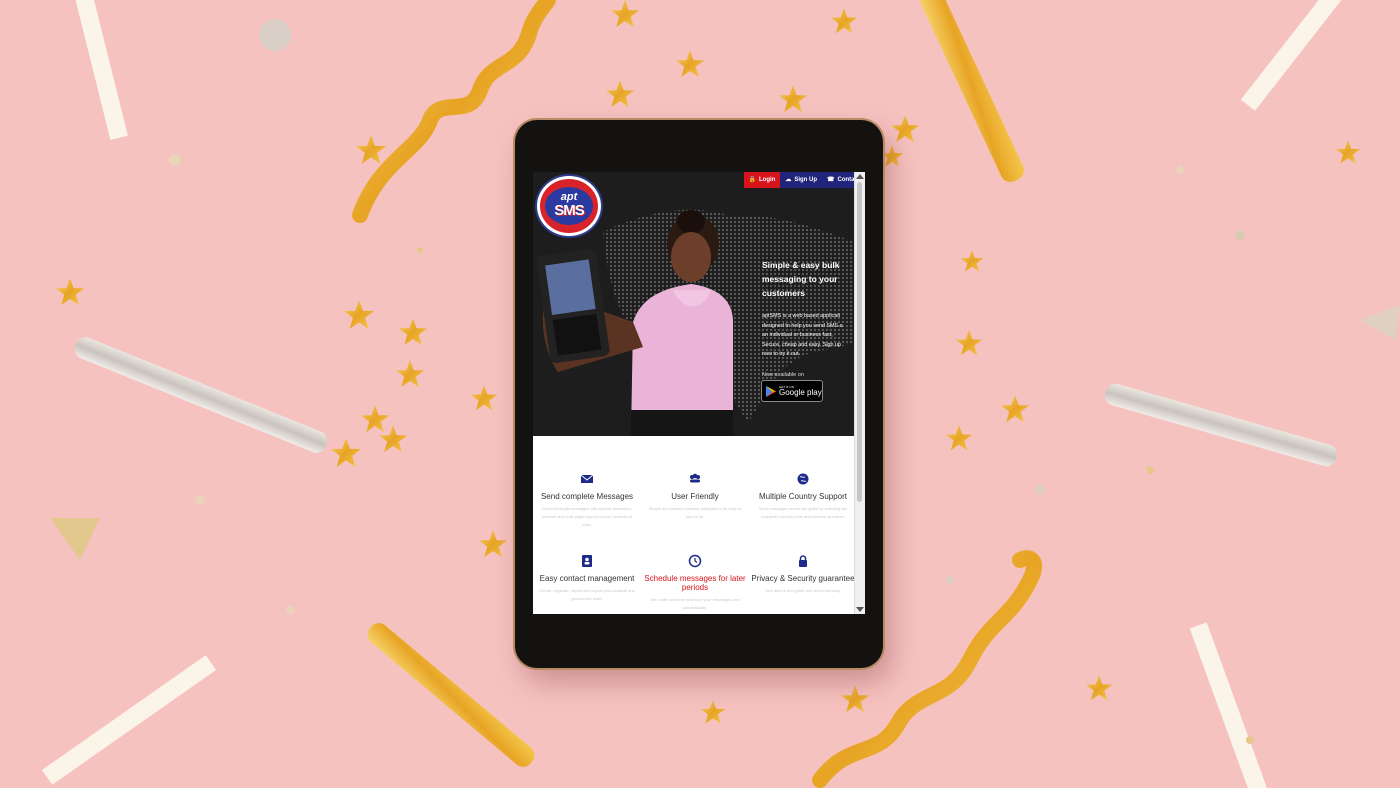  I want to click on top-navigation: 🔒 Login ☁ Sign Up ☎ Contact, so click(799, 180).